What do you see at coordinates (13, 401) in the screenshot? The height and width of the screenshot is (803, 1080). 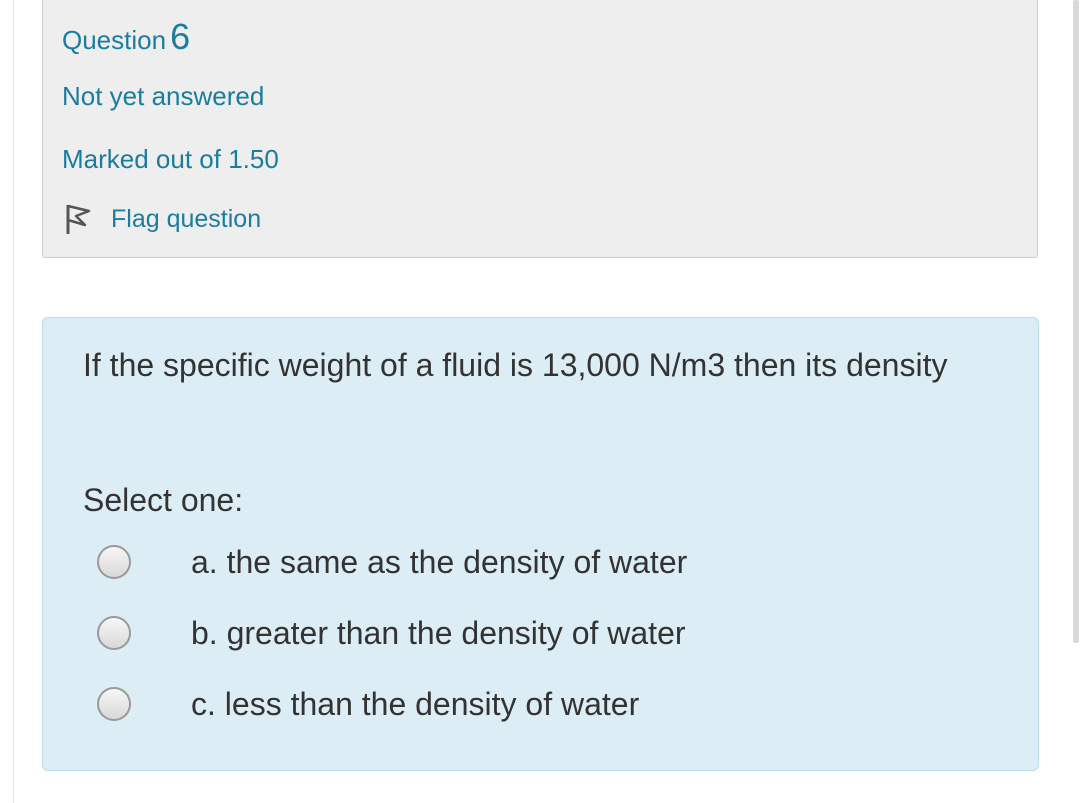 I see `page-left-border` at bounding box center [13, 401].